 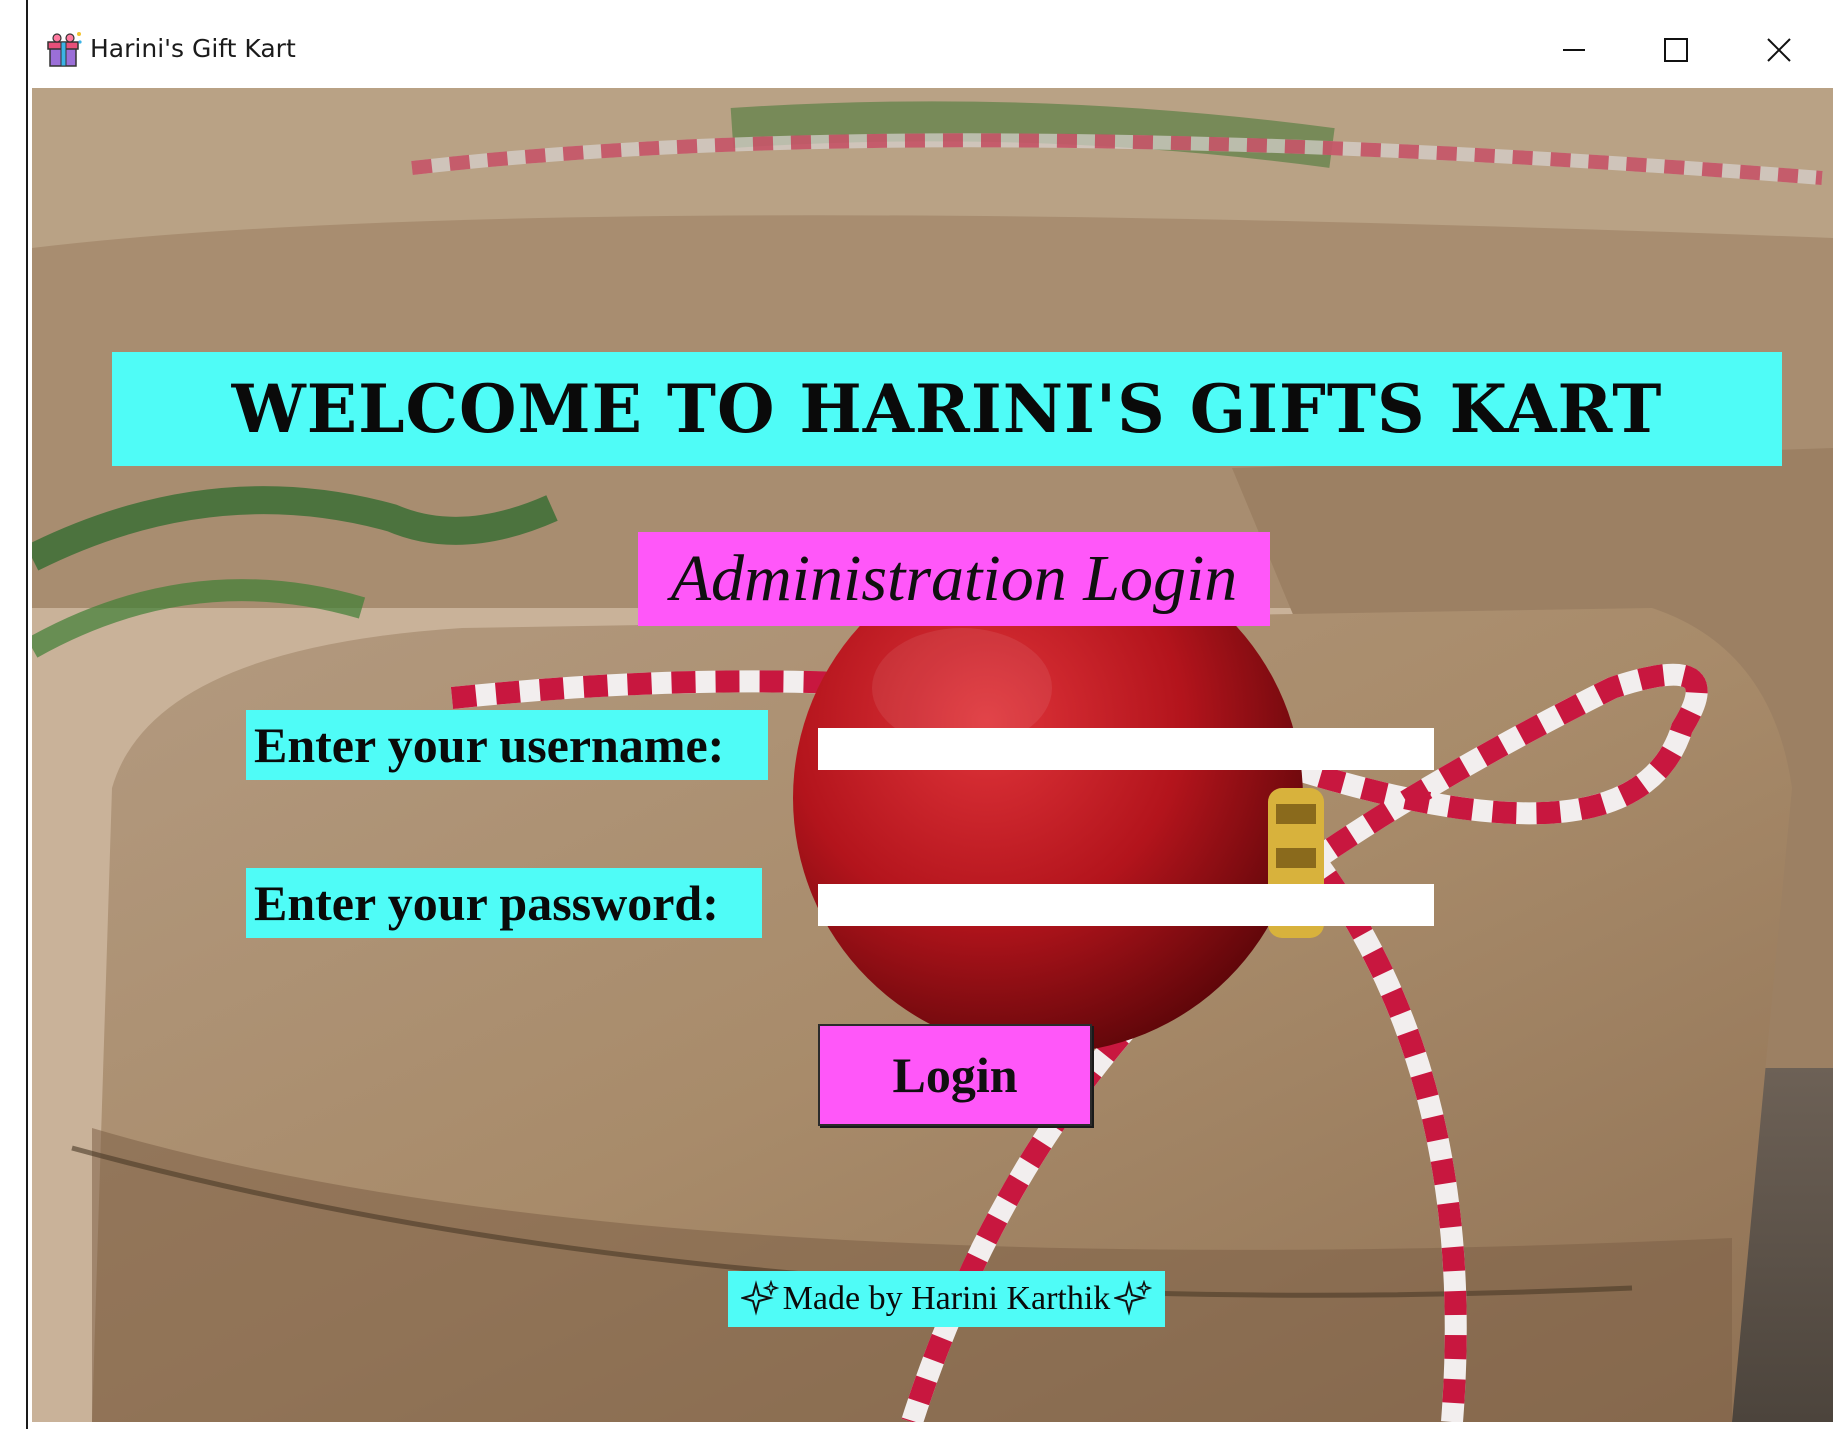 What do you see at coordinates (930, 44) in the screenshot?
I see `title-bar: Harini's Gift Kart` at bounding box center [930, 44].